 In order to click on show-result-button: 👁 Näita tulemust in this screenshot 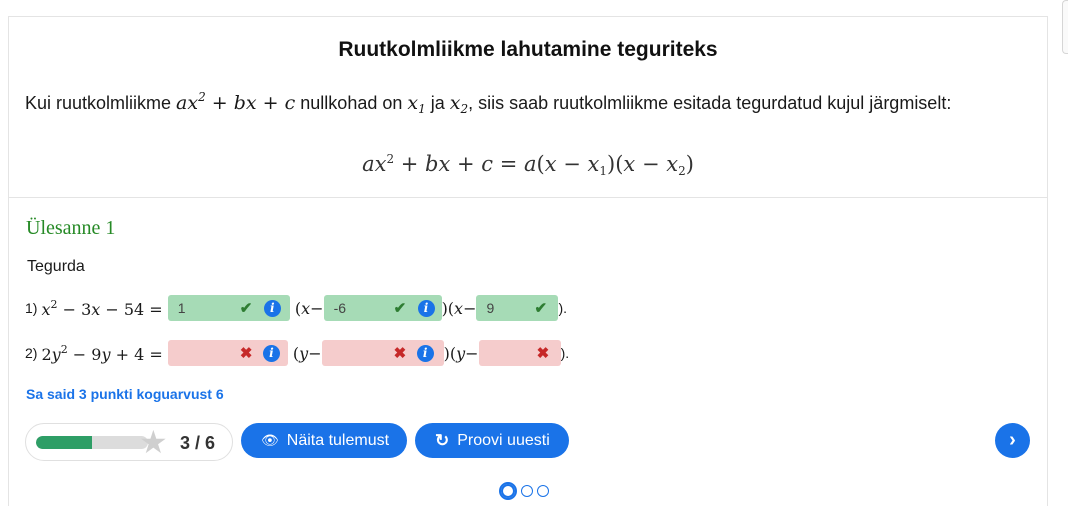, I will do `click(324, 440)`.